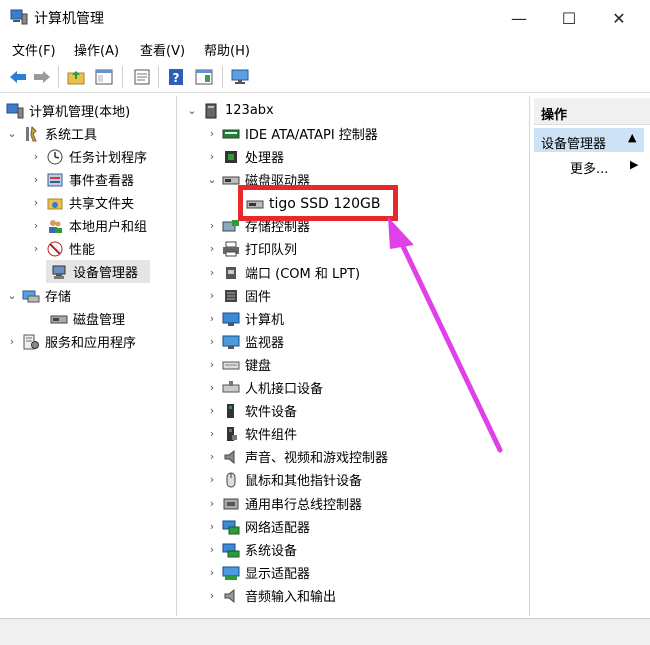 This screenshot has height=645, width=650. What do you see at coordinates (42, 77) in the screenshot?
I see `forward-icon` at bounding box center [42, 77].